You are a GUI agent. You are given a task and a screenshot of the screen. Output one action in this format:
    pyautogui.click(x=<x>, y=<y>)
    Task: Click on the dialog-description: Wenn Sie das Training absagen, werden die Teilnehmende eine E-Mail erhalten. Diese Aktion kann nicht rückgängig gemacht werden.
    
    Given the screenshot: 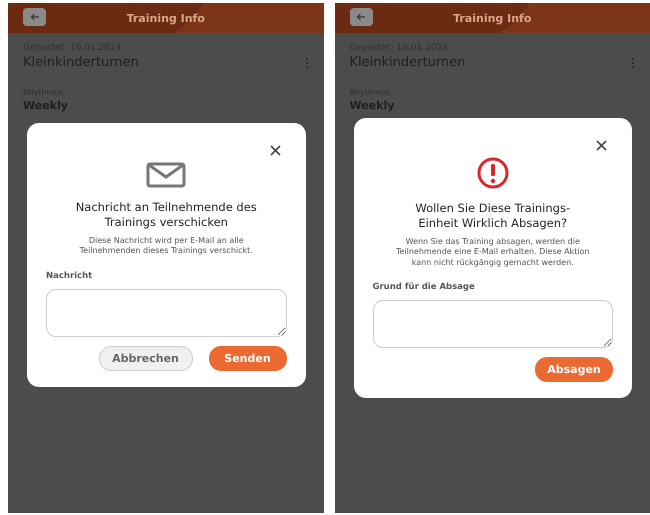 What is the action you would take?
    pyautogui.click(x=492, y=252)
    